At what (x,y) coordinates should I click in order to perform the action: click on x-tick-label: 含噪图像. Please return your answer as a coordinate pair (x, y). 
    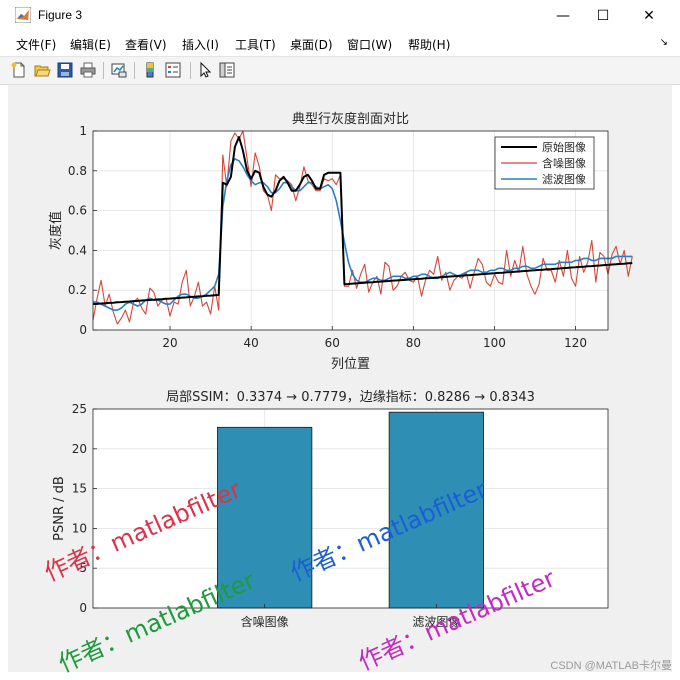
    Looking at the image, I should click on (265, 621).